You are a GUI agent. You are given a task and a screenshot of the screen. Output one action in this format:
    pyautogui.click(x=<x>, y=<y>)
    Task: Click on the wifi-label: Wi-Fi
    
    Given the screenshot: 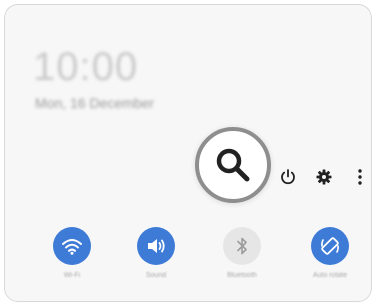 What is the action you would take?
    pyautogui.click(x=72, y=275)
    